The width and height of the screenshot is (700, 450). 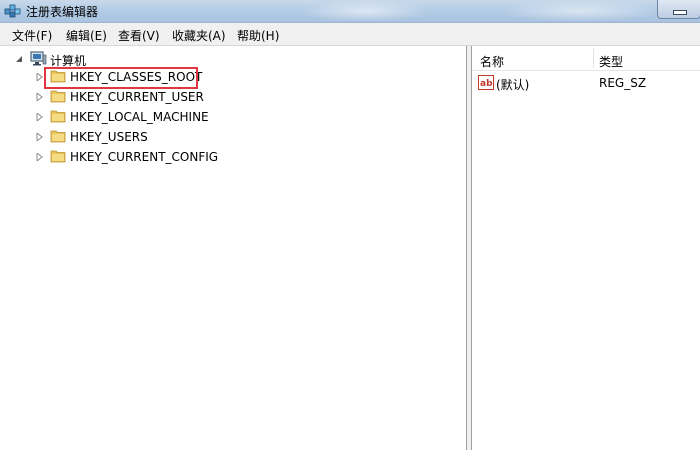 What do you see at coordinates (12, 11) in the screenshot?
I see `registry-editor-icon` at bounding box center [12, 11].